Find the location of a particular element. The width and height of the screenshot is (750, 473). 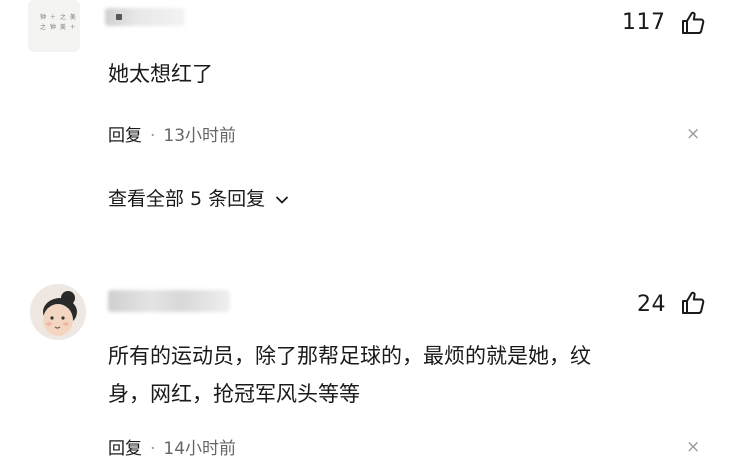

comment-meta: 回复 · 13小时前 is located at coordinates (172, 133).